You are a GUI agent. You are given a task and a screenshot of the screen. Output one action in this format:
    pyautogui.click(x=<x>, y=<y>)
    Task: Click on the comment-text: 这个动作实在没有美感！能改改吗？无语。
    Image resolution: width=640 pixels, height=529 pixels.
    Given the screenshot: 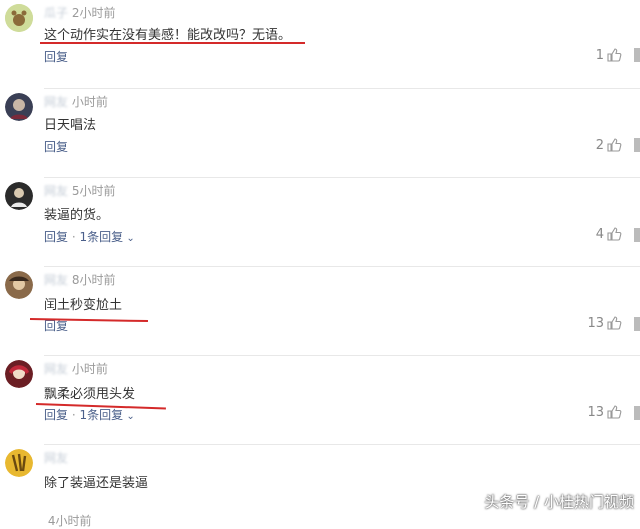 What is the action you would take?
    pyautogui.click(x=168, y=35)
    